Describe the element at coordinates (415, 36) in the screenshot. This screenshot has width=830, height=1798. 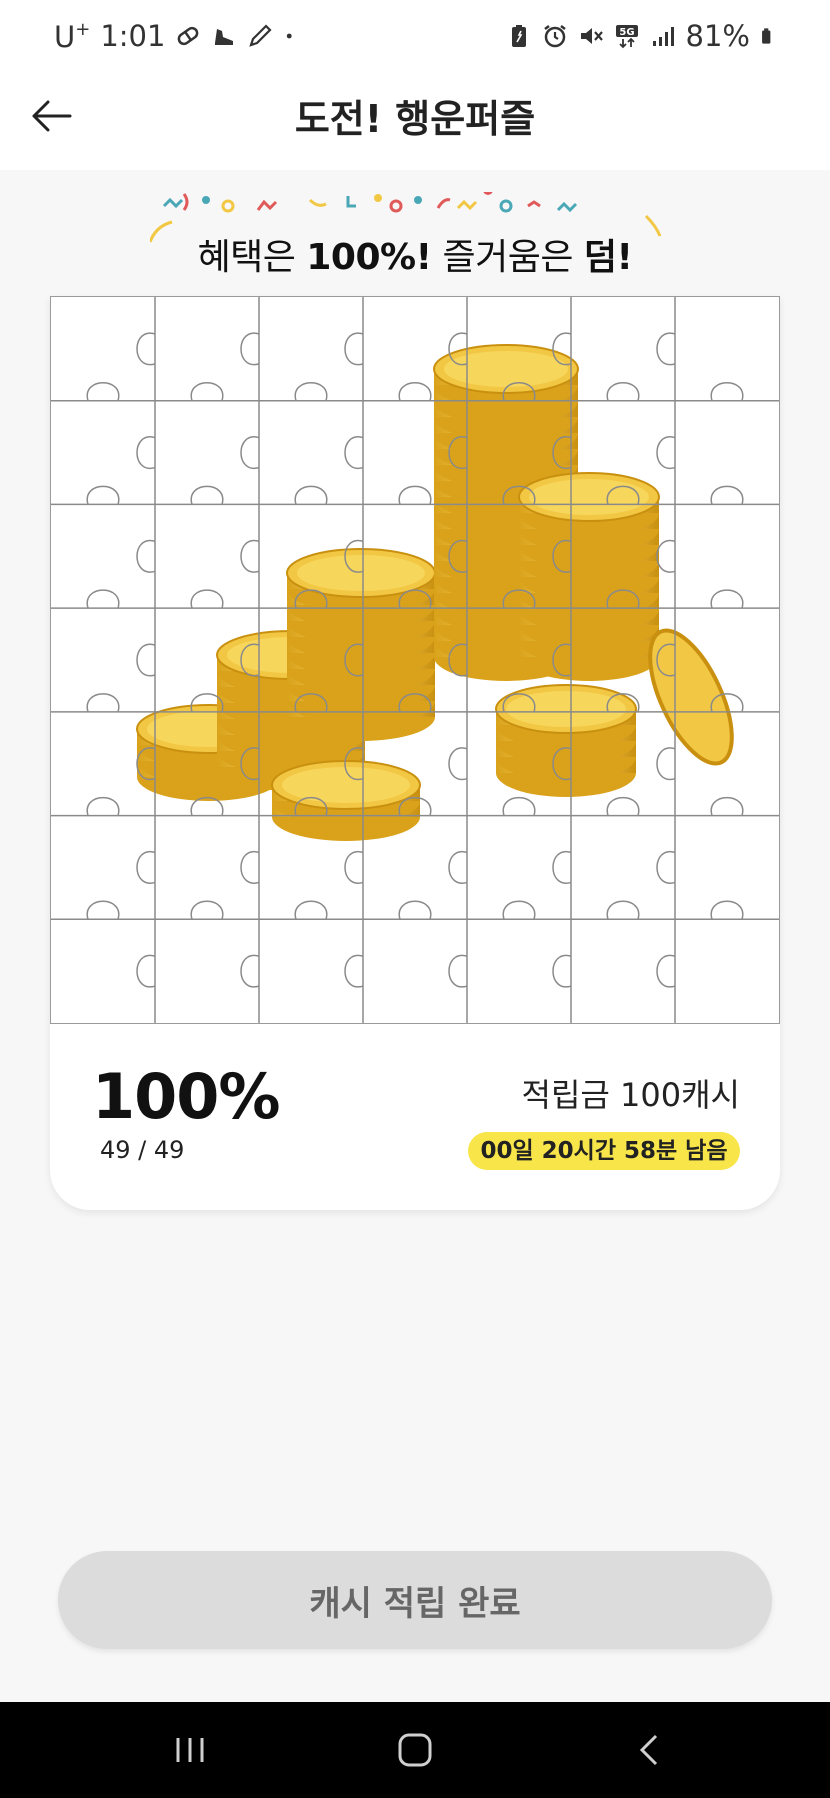
I see `status-bar: U+ 1:01 5G 81%` at that location.